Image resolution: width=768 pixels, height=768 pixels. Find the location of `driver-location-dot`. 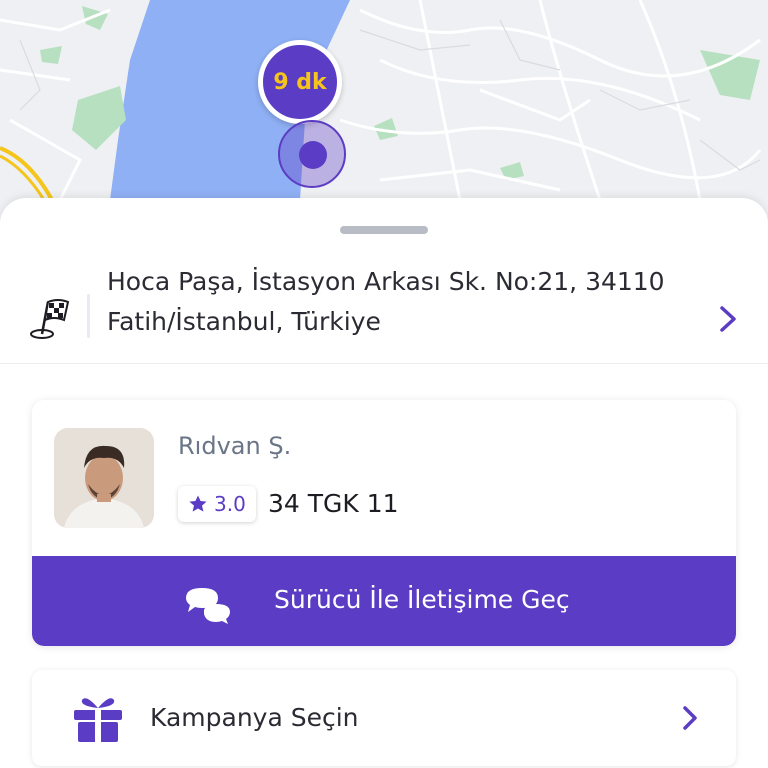

driver-location-dot is located at coordinates (313, 155).